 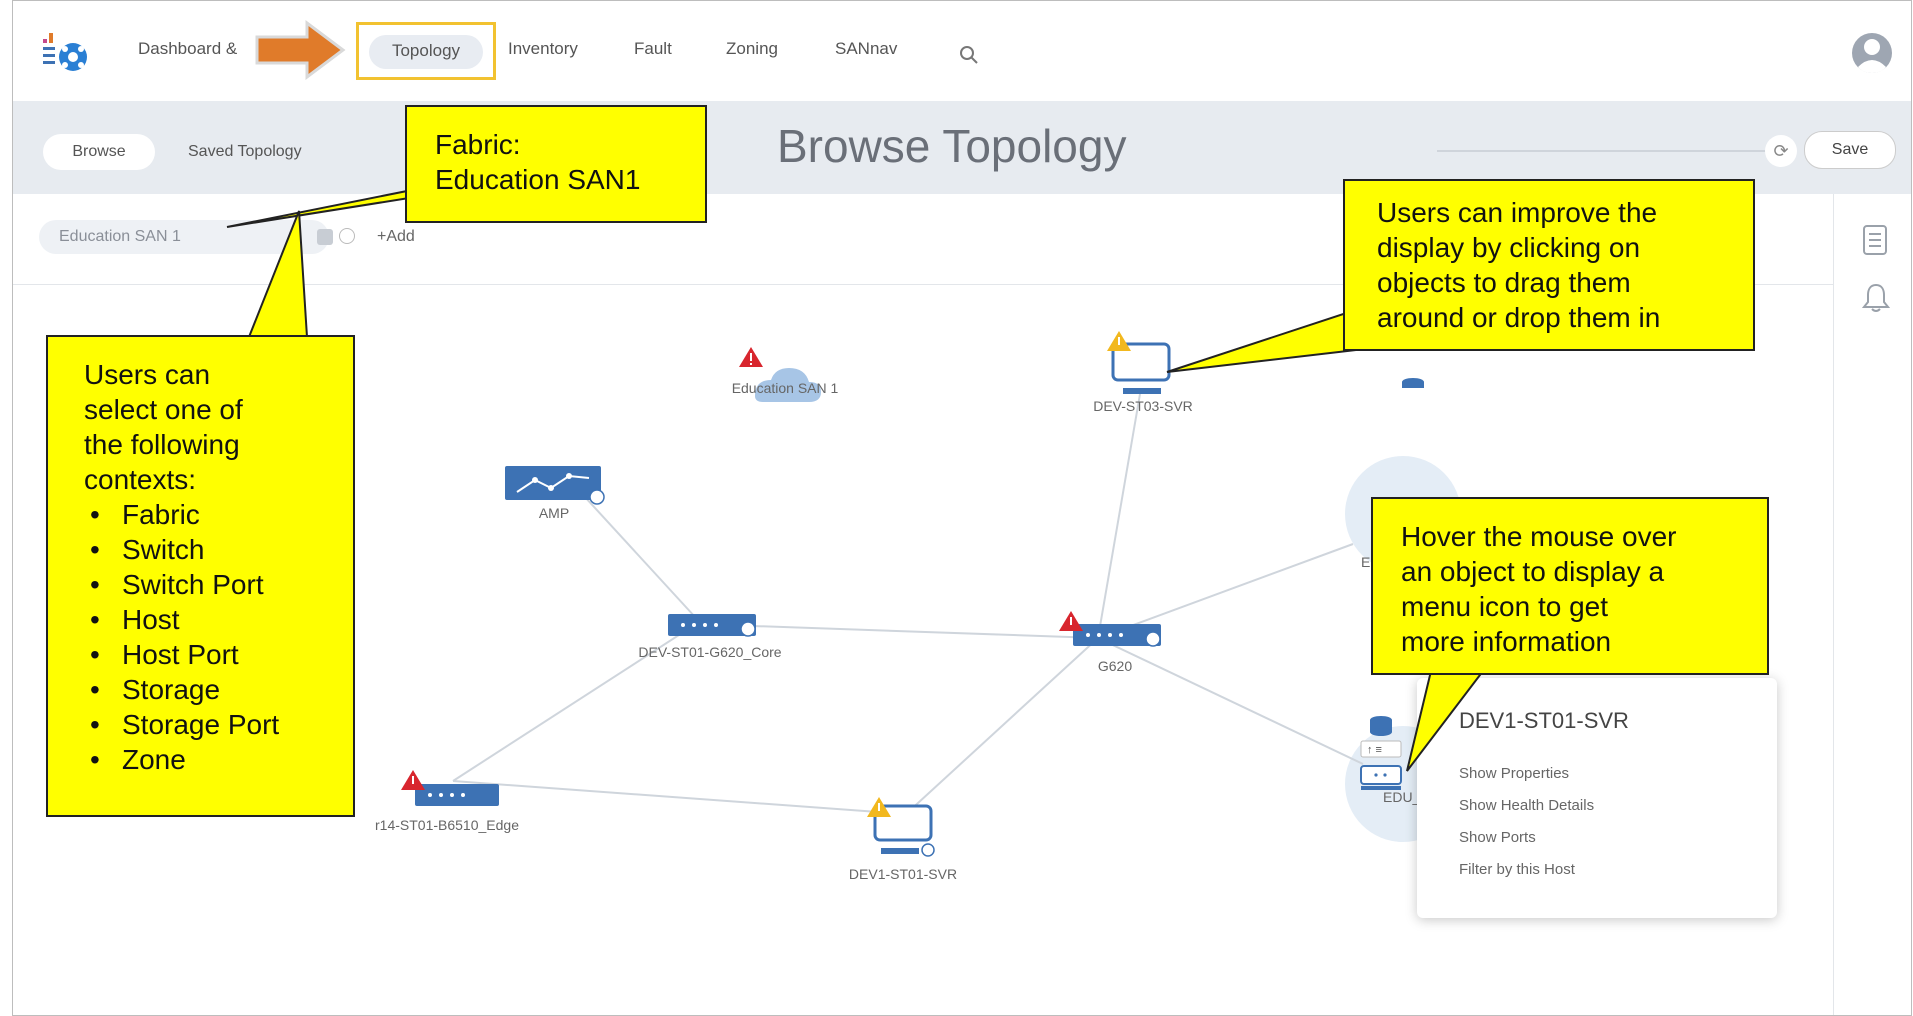 What do you see at coordinates (181, 724) in the screenshot?
I see `context-item: Storage Port` at bounding box center [181, 724].